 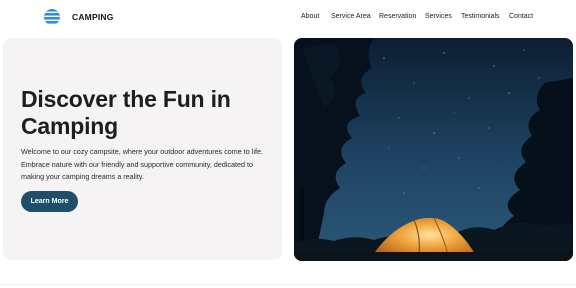 I want to click on hero-title-line2: Camping, so click(x=69, y=126).